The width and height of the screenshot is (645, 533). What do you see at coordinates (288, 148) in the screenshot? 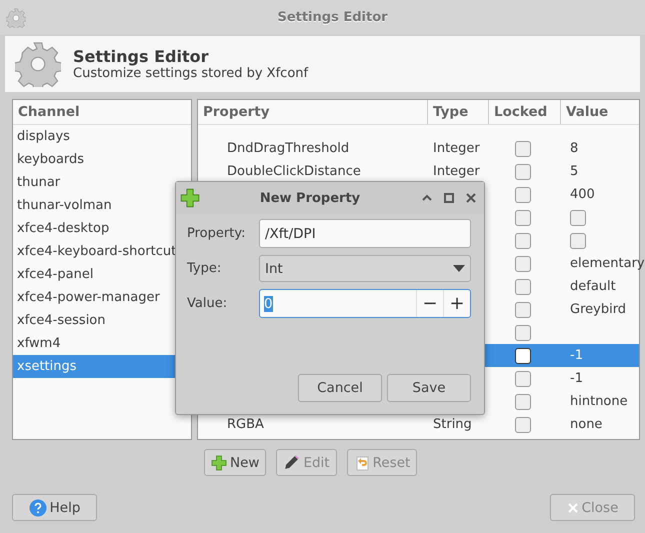
I see `table-cell: DndDragThreshold` at bounding box center [288, 148].